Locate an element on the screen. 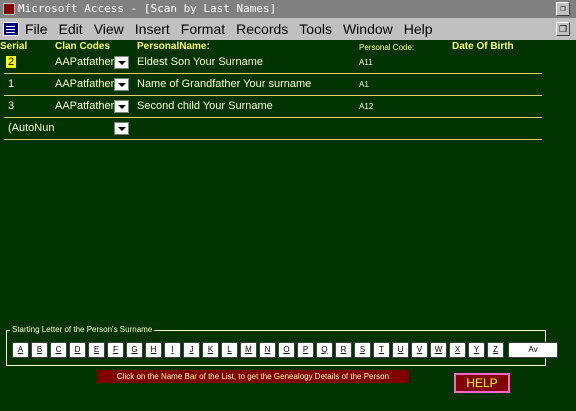 The width and height of the screenshot is (576, 411). serial-field: 3 is located at coordinates (11, 106).